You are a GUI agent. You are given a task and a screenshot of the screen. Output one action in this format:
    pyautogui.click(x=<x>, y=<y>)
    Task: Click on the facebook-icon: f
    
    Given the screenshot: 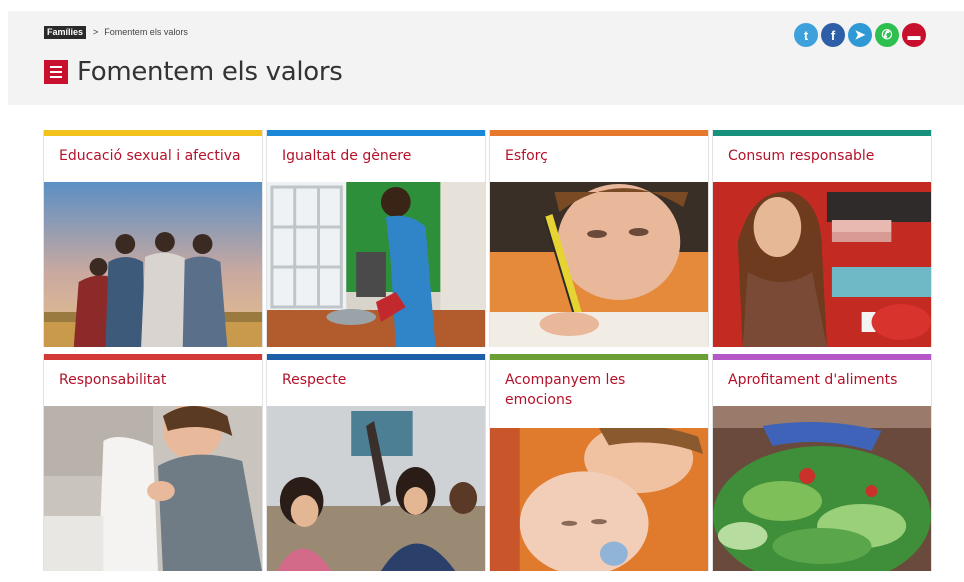 What is the action you would take?
    pyautogui.click(x=833, y=35)
    